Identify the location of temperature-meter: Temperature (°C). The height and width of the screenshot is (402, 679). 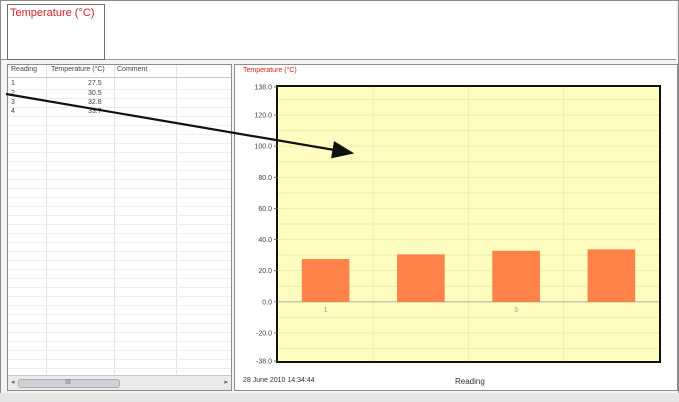
(56, 32).